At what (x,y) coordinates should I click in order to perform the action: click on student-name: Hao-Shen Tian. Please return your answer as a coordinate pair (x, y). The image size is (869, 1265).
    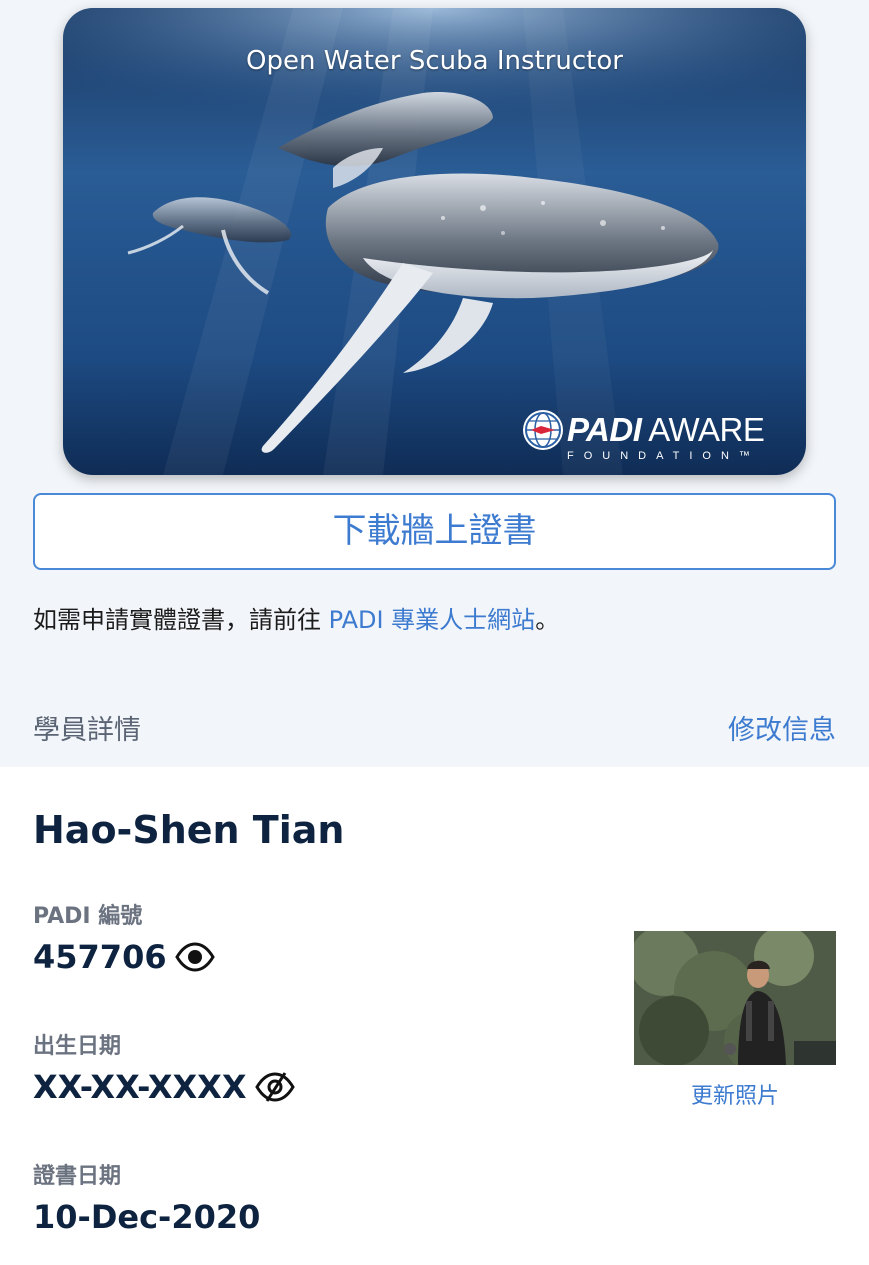
    Looking at the image, I should click on (189, 830).